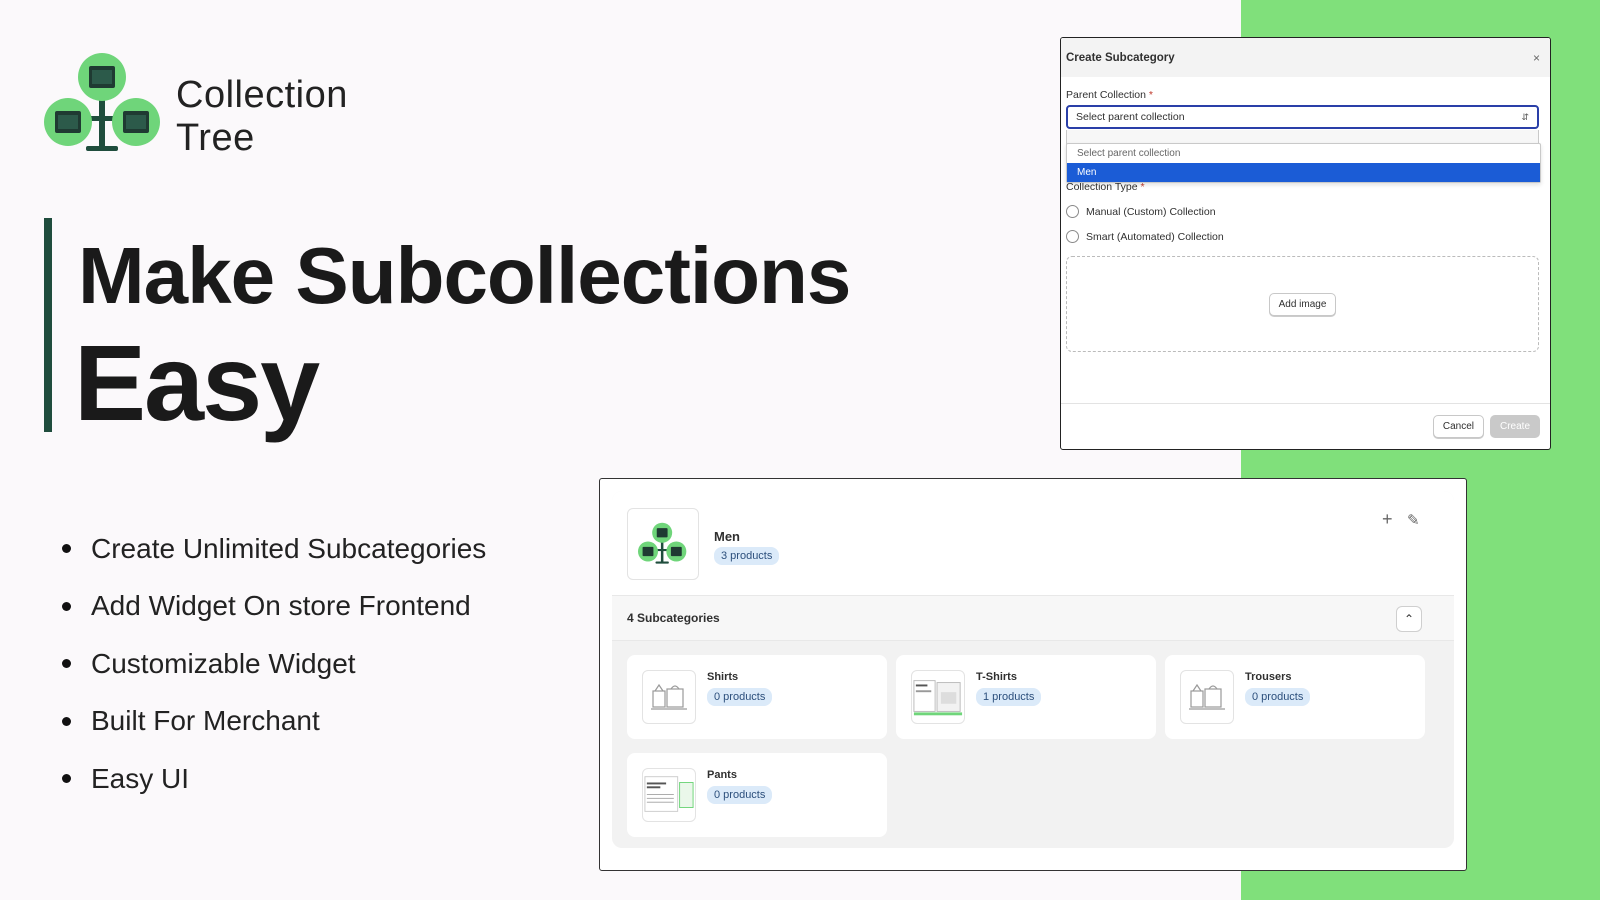  I want to click on radio-label: Manual (Custom) Collection, so click(1151, 211).